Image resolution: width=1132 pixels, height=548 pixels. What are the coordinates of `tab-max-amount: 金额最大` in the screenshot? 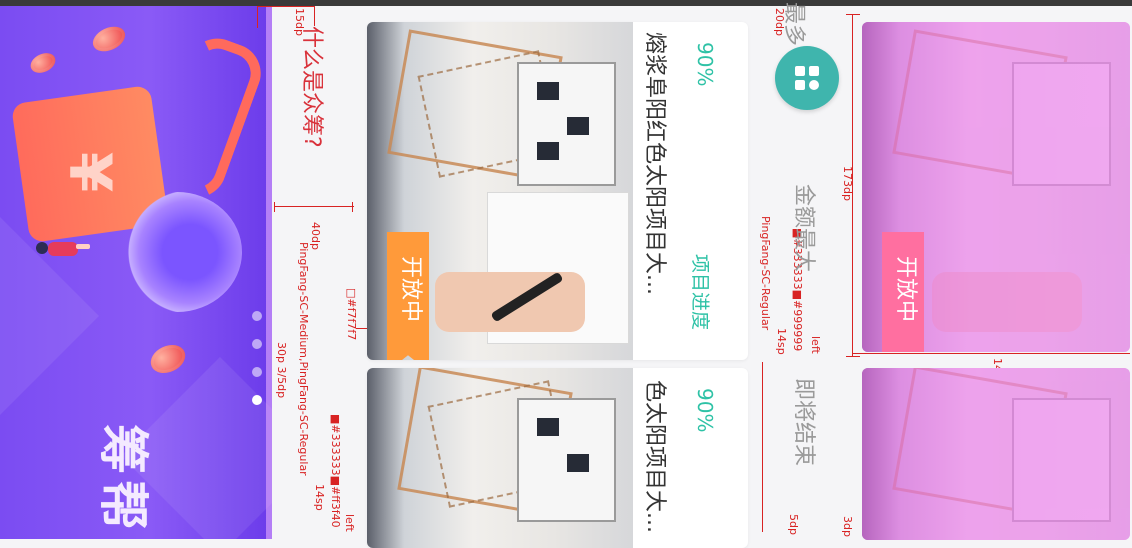 It's located at (806, 228).